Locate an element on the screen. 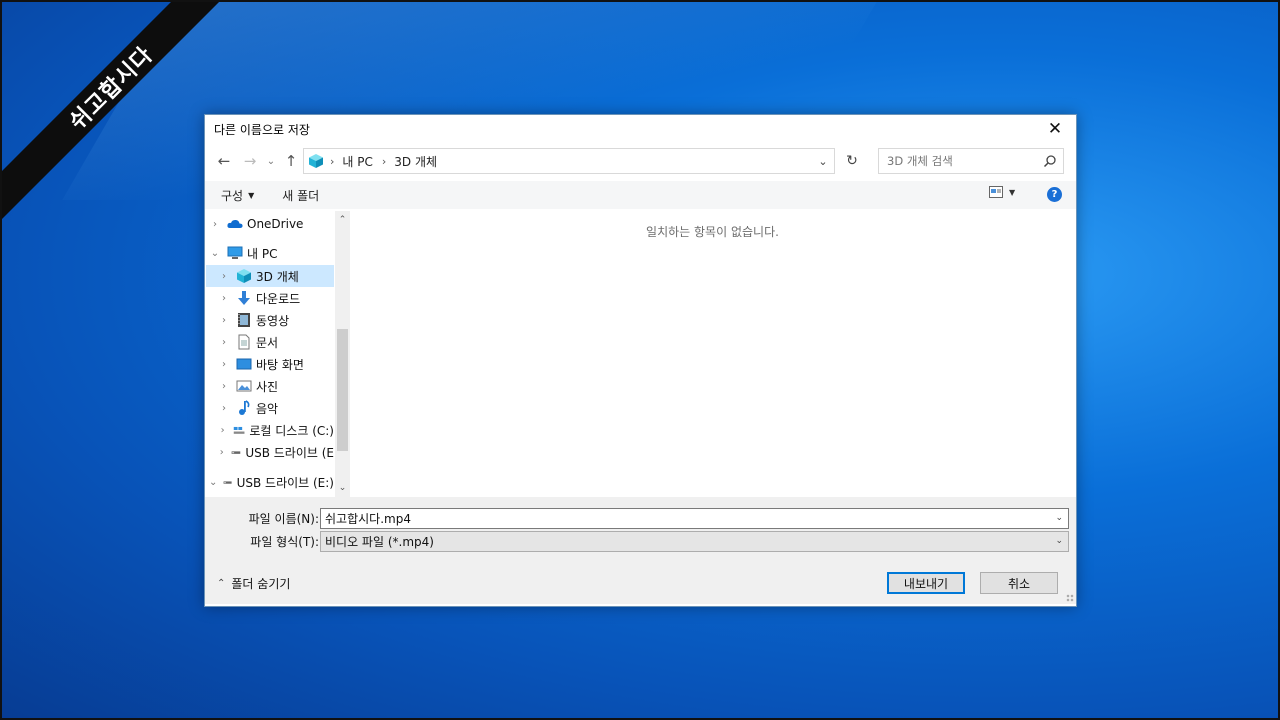 The width and height of the screenshot is (1280, 720). sidebar-item-videos: › 동영상 is located at coordinates (270, 320).